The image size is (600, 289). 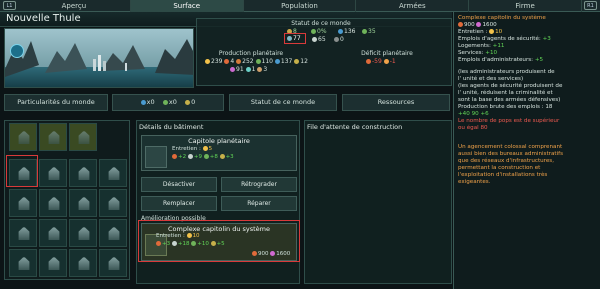 What do you see at coordinates (590, 5) in the screenshot?
I see `r1-key-hint: R1` at bounding box center [590, 5].